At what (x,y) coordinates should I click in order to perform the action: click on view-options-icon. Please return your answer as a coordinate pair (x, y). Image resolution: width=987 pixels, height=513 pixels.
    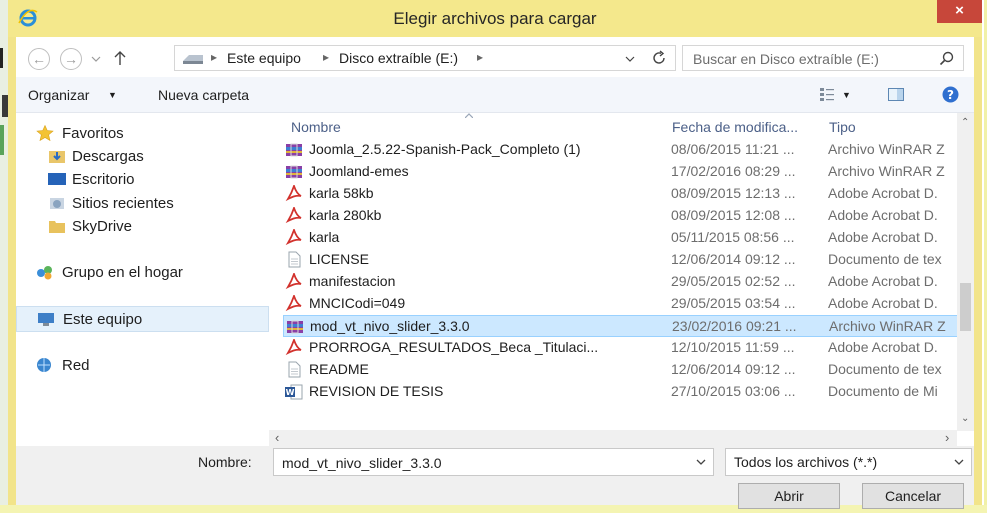
    Looking at the image, I should click on (827, 94).